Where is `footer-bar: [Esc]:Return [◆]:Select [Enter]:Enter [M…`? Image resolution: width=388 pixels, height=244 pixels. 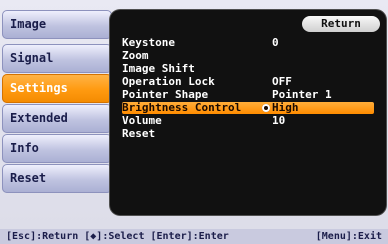 footer-bar: [Esc]:Return [◆]:Select [Enter]:Enter [M… is located at coordinates (194, 236).